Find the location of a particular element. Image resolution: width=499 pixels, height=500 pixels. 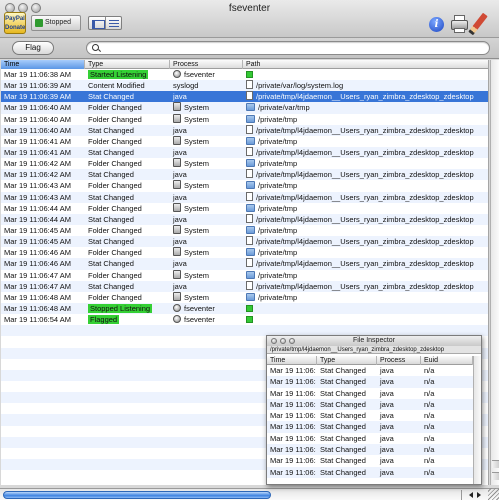

print-icon is located at coordinates (459, 24).